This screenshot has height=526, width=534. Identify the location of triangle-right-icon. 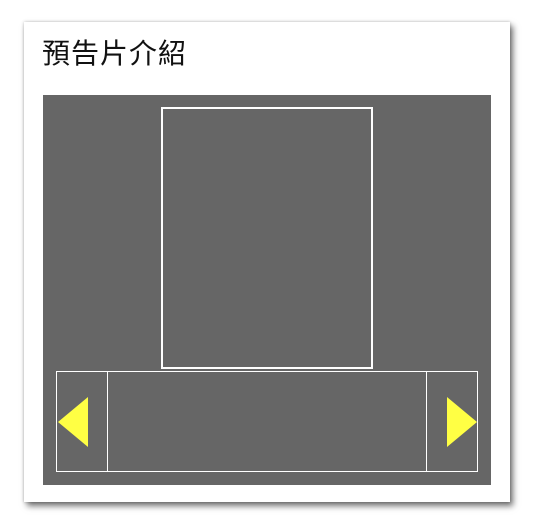
(462, 422).